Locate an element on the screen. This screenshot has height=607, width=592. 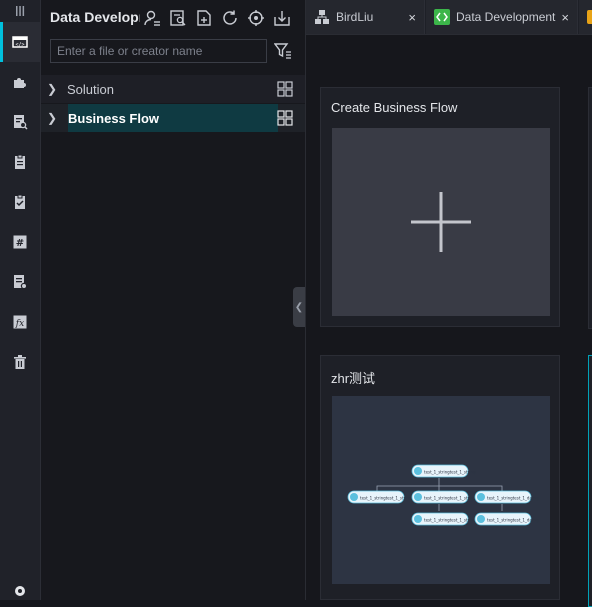
card-title: Create Business Flow is located at coordinates (394, 107).